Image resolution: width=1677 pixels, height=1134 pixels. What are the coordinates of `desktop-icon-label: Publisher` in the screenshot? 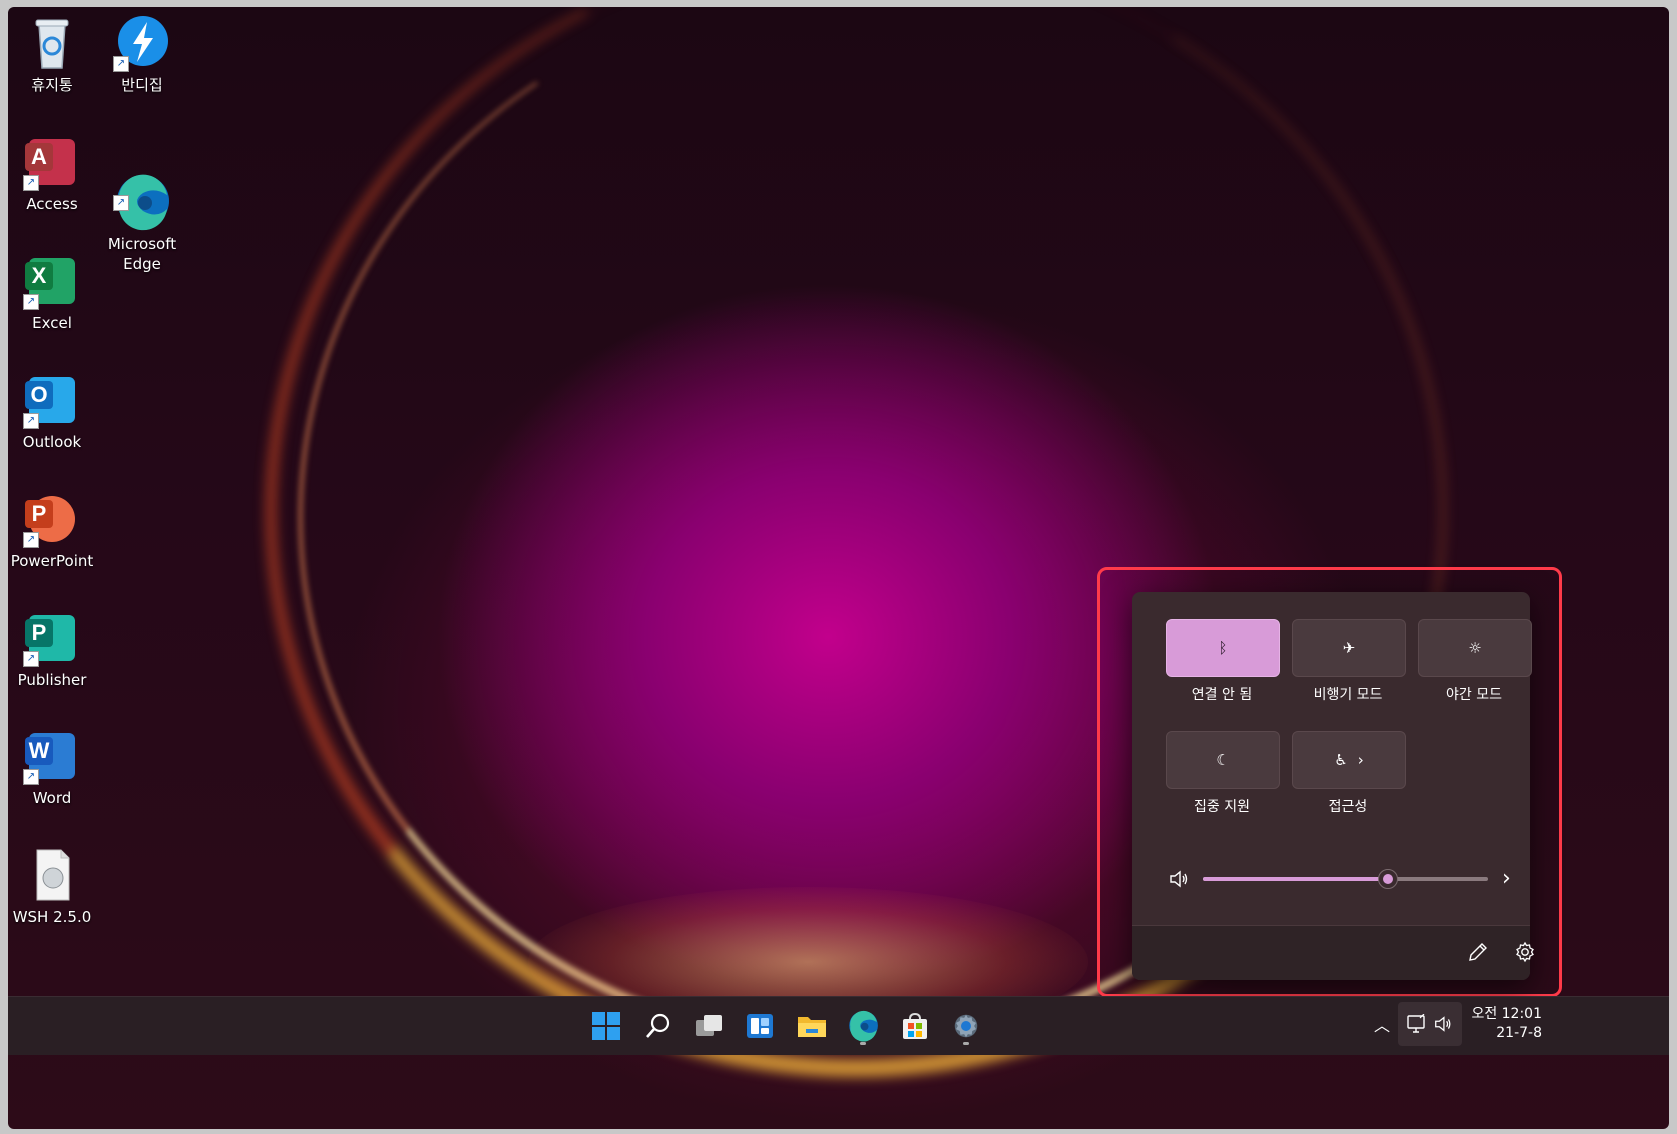 It's located at (52, 680).